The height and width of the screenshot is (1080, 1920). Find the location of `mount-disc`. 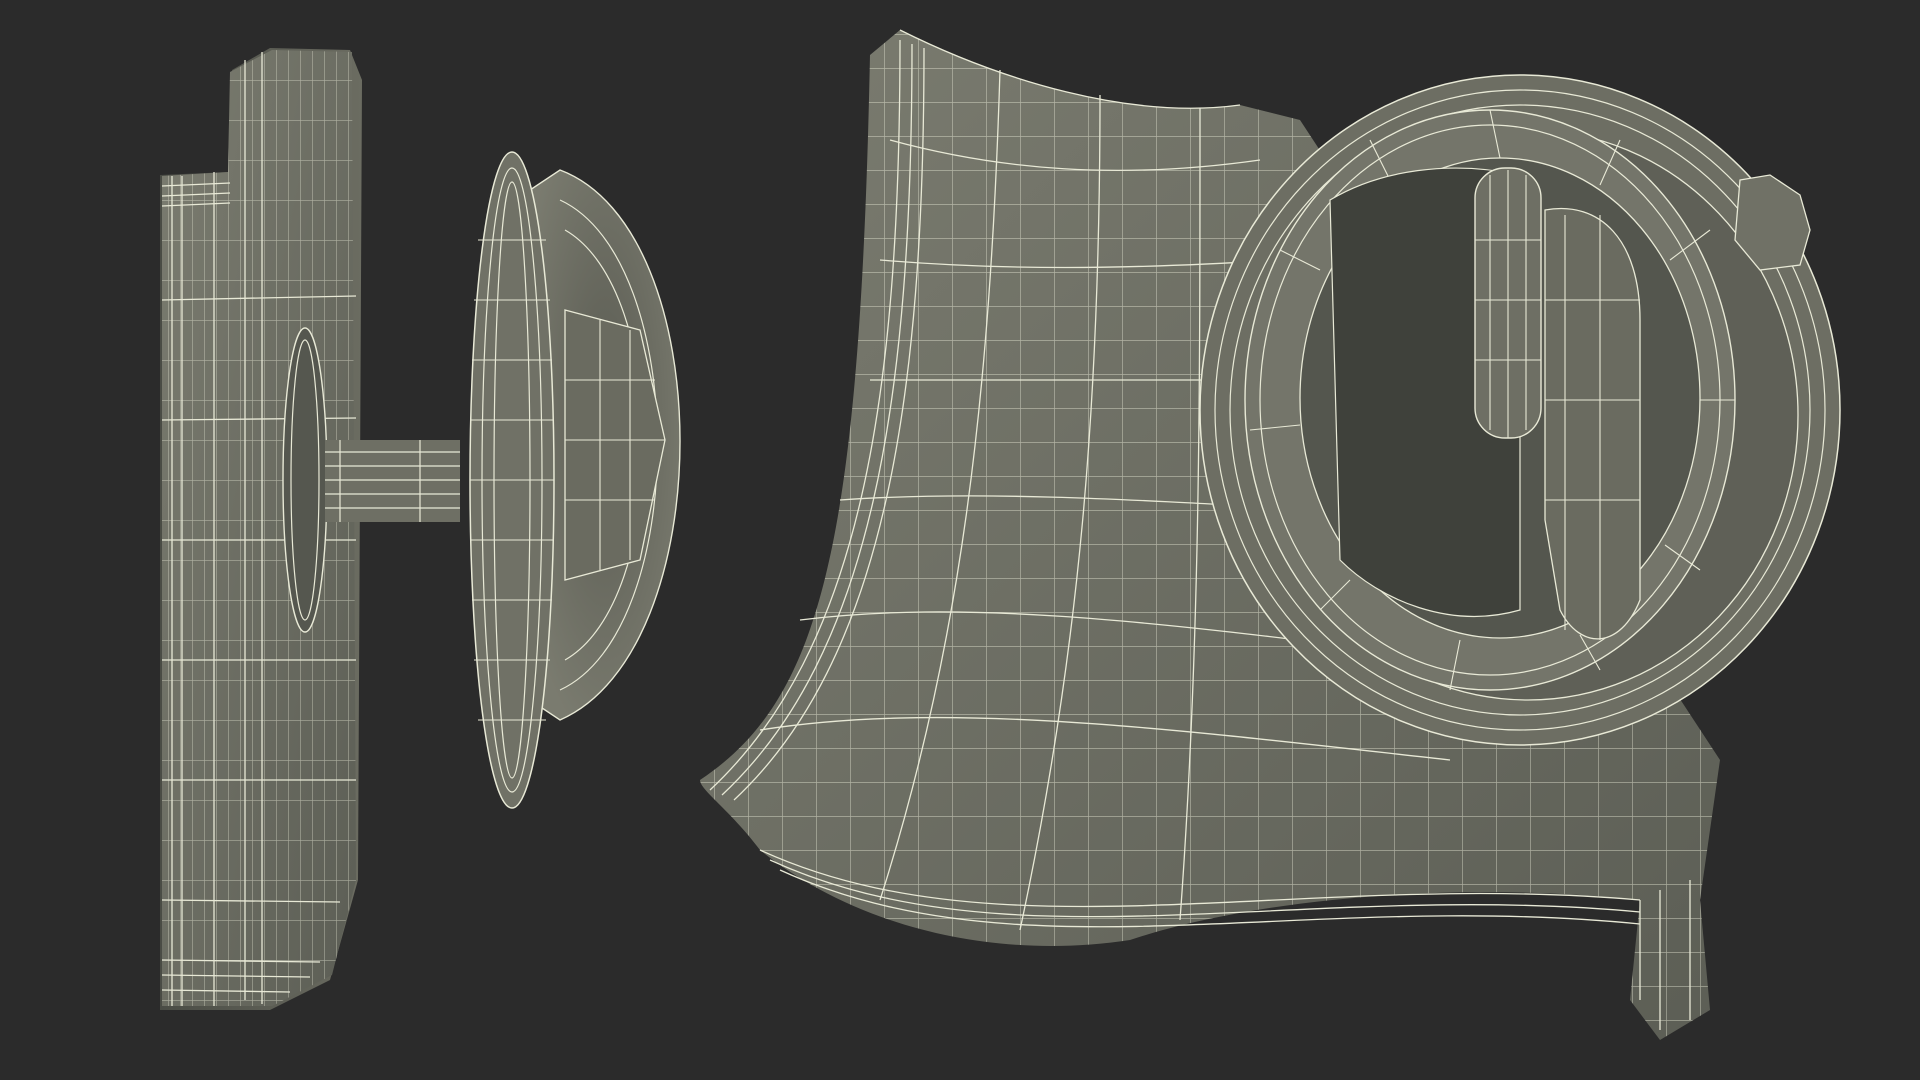

mount-disc is located at coordinates (305, 480).